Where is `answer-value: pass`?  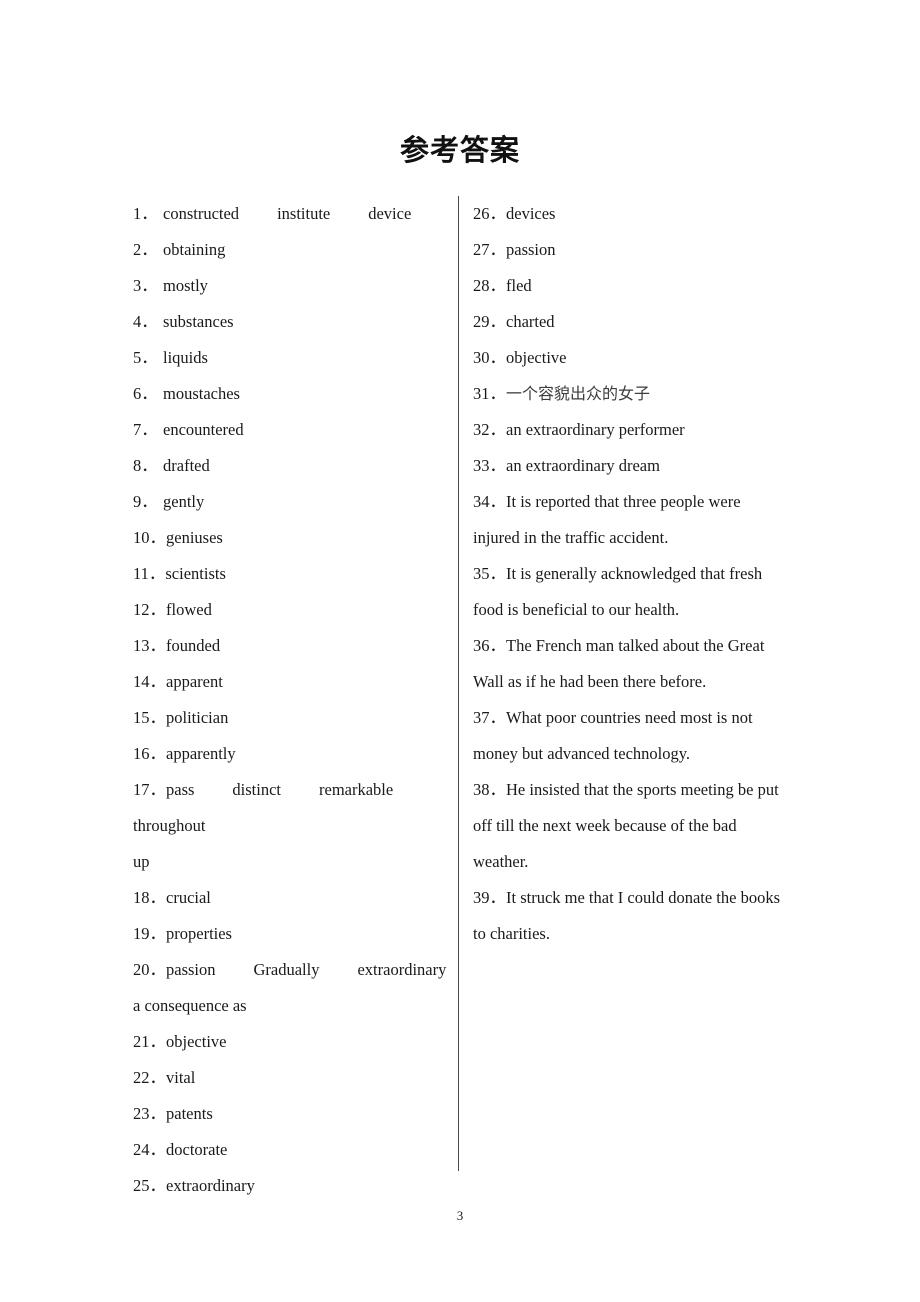 answer-value: pass is located at coordinates (180, 789).